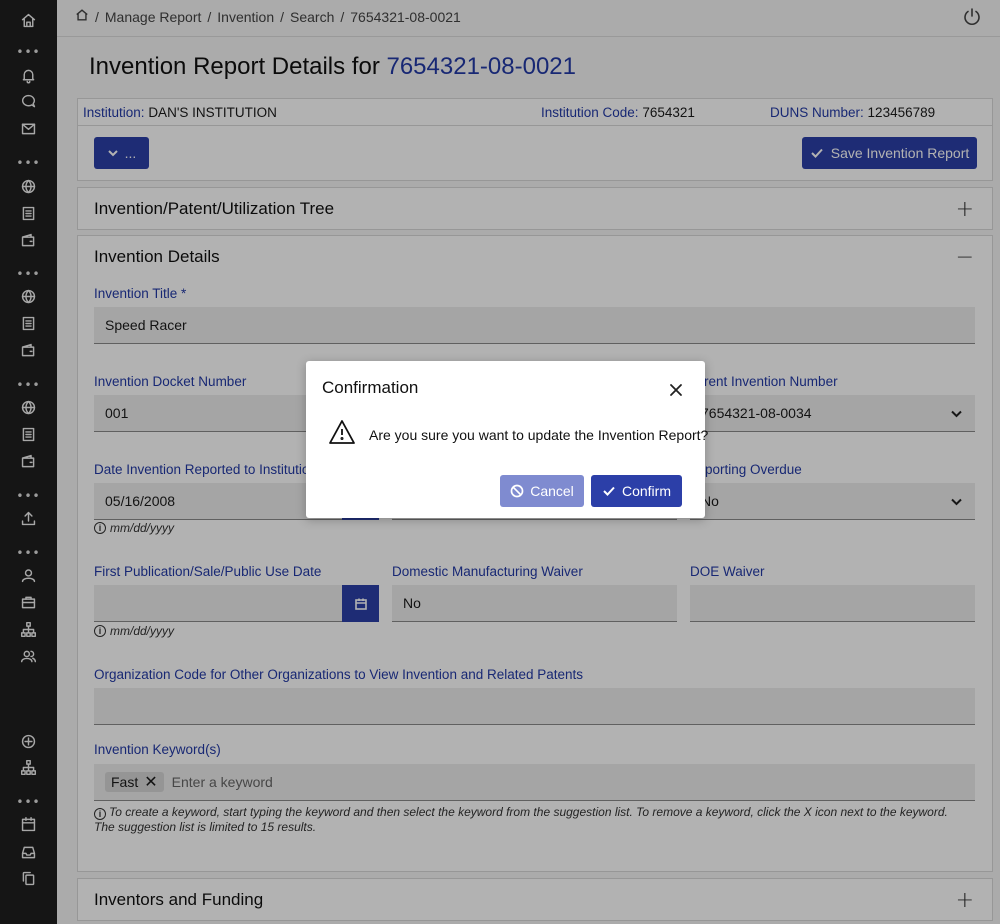  I want to click on cancel-label: Cancel, so click(552, 491).